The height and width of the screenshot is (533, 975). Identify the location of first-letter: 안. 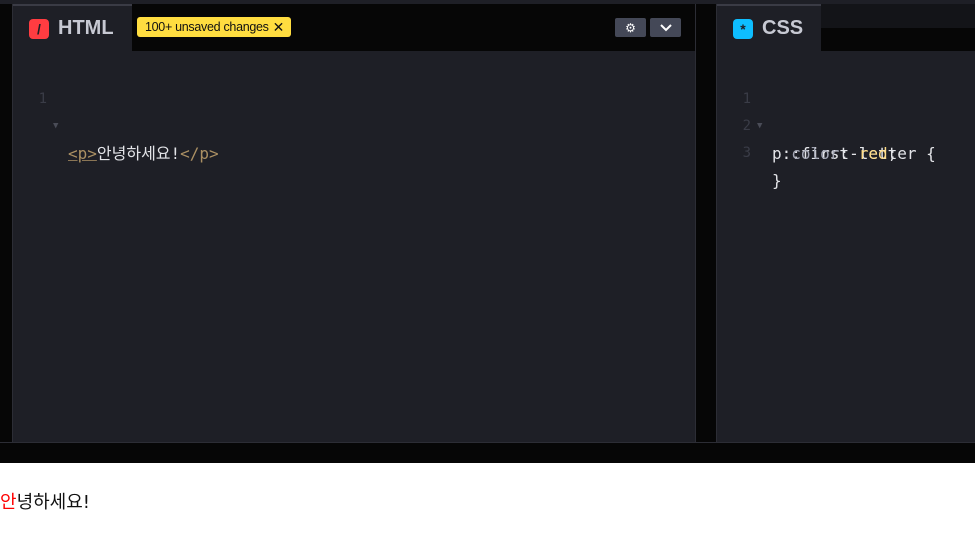
(8, 502).